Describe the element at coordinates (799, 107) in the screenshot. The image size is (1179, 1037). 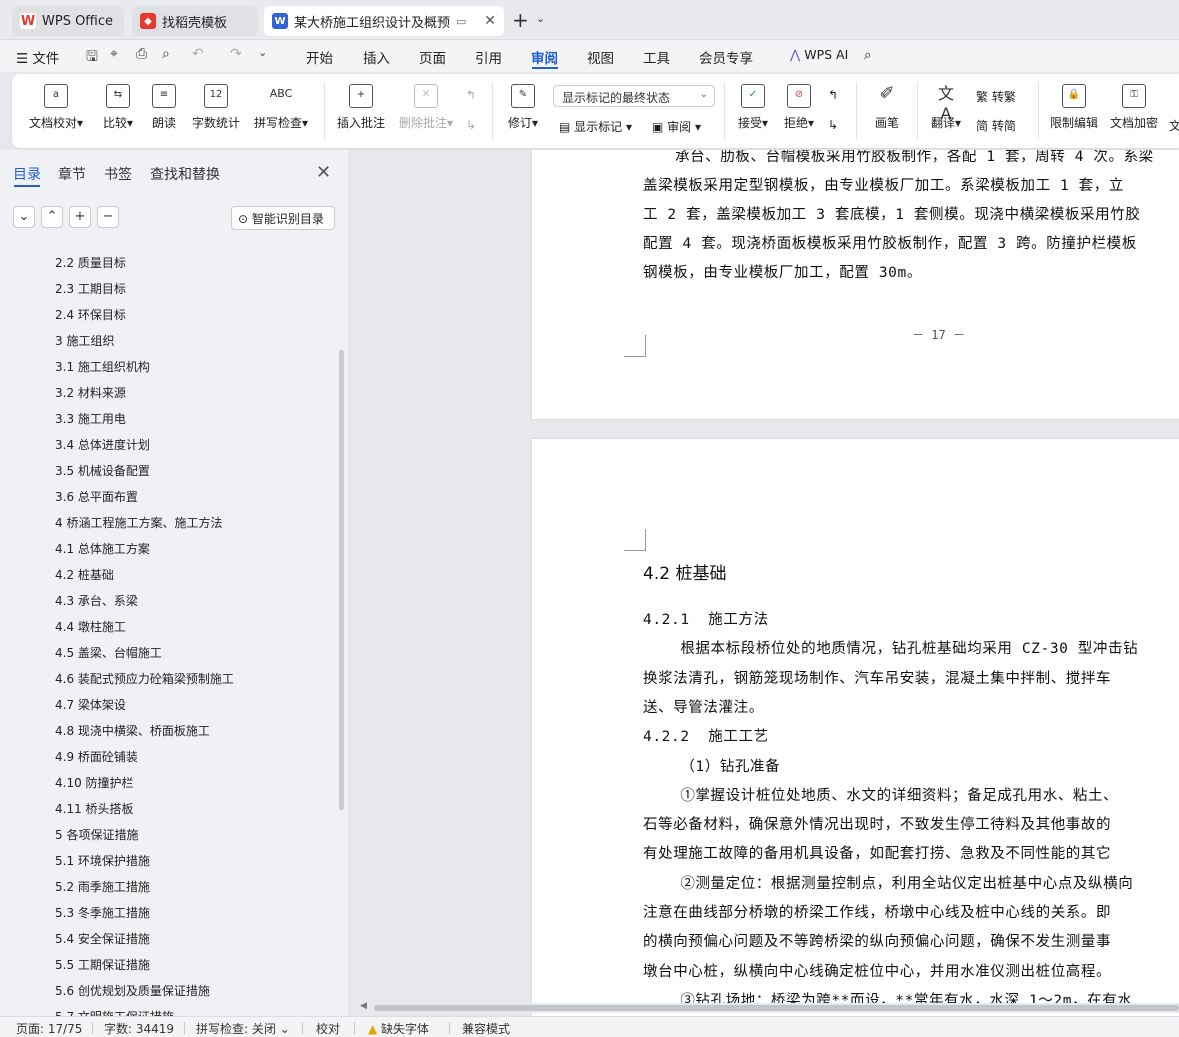
I see `reject-button: ⊘ 拒绝▾` at that location.